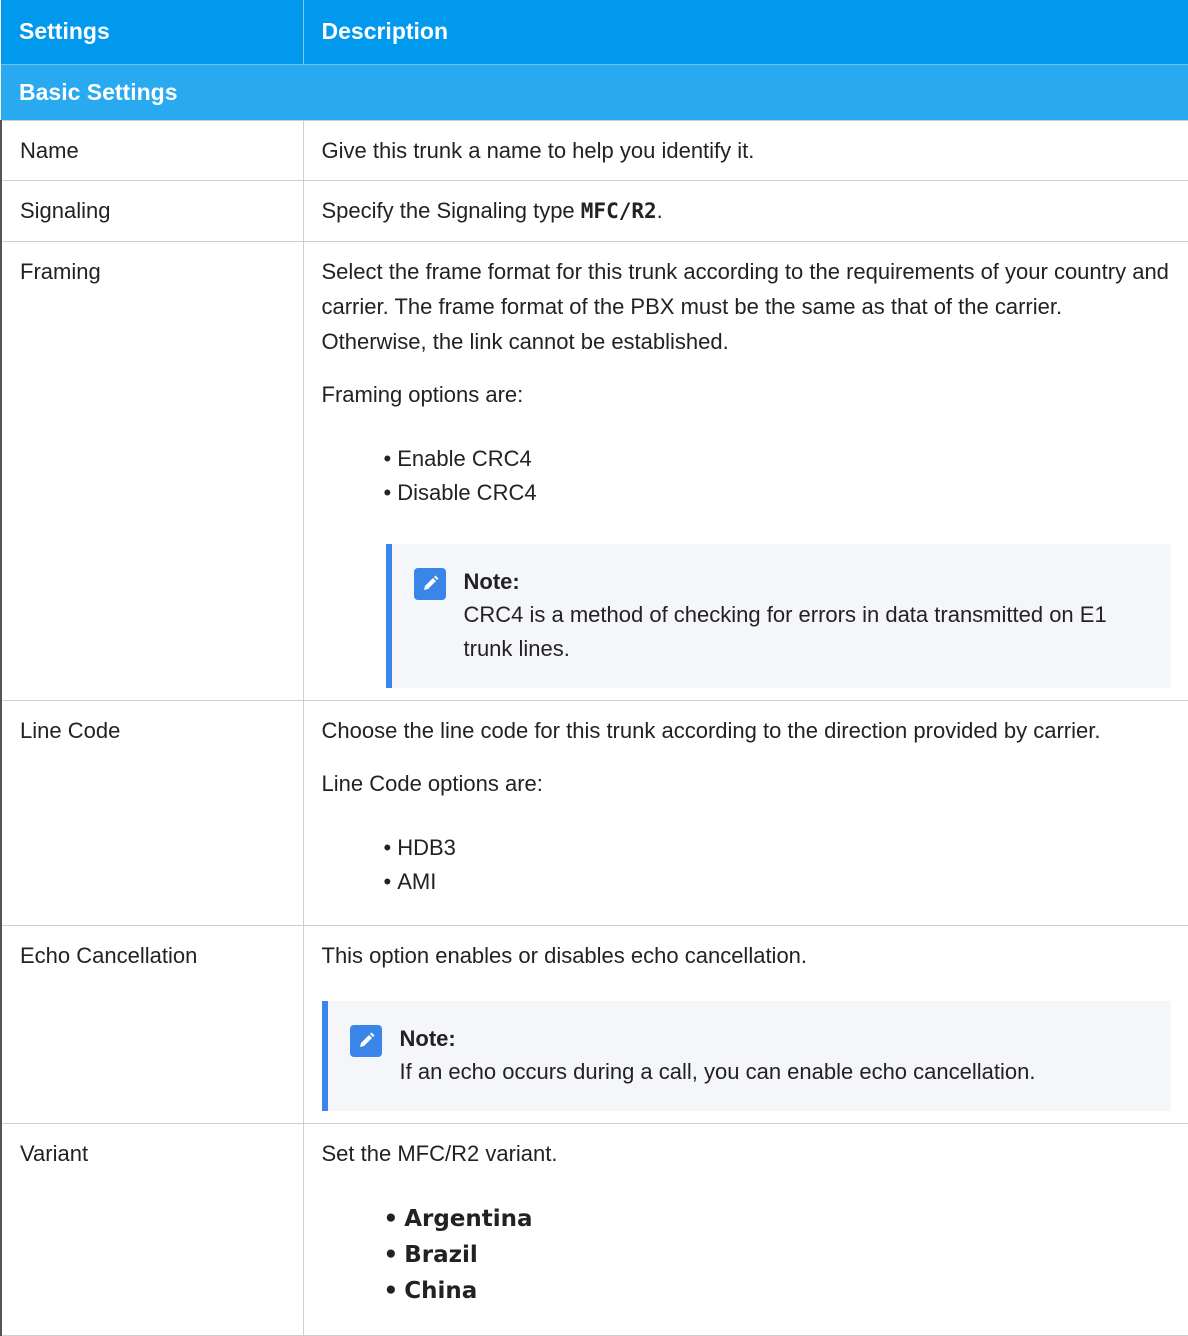 The image size is (1188, 1336). Describe the element at coordinates (777, 882) in the screenshot. I see `list-item: AMI` at that location.